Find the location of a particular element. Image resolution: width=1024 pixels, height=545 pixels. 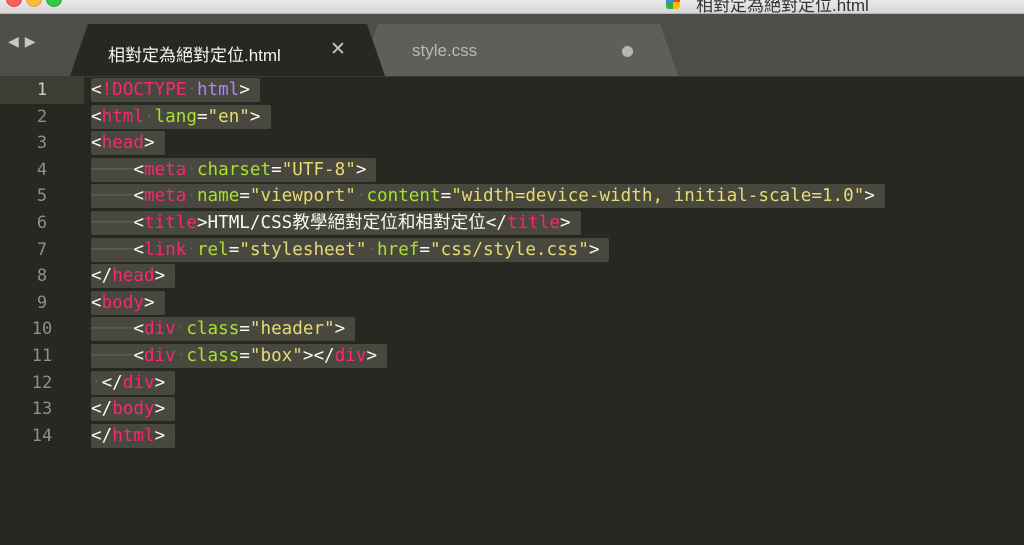

code-line: 10 ────<div·class="header"> is located at coordinates (512, 329).